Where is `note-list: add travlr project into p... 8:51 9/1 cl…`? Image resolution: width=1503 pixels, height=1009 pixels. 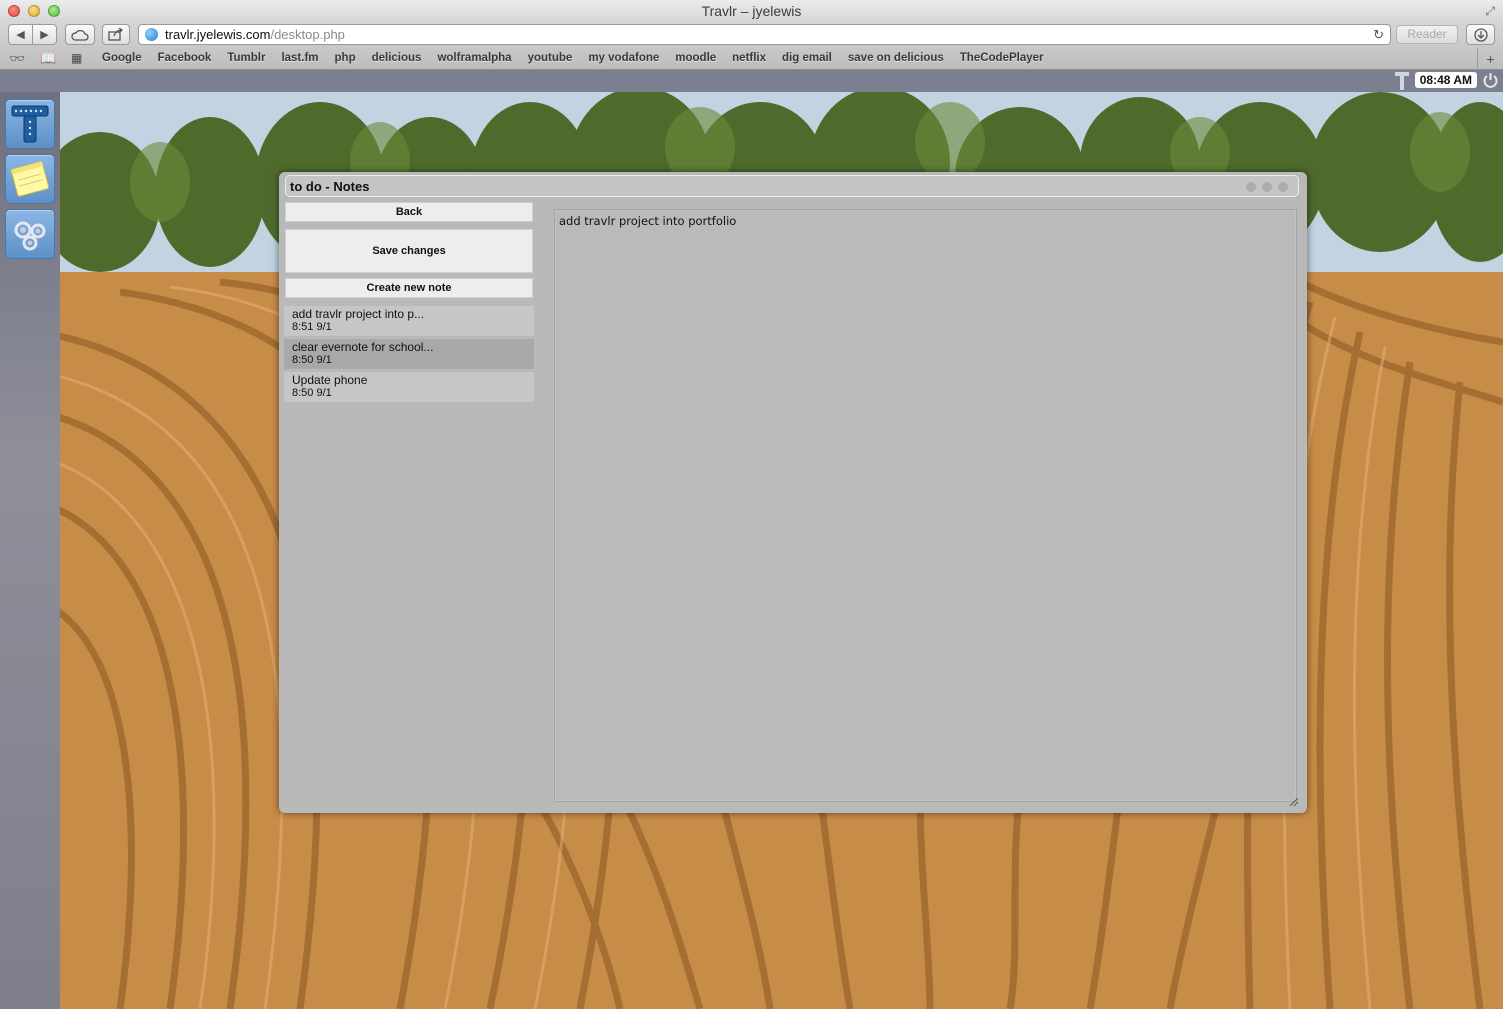
note-list: add travlr project into p... 8:51 9/1 cl… is located at coordinates (409, 355).